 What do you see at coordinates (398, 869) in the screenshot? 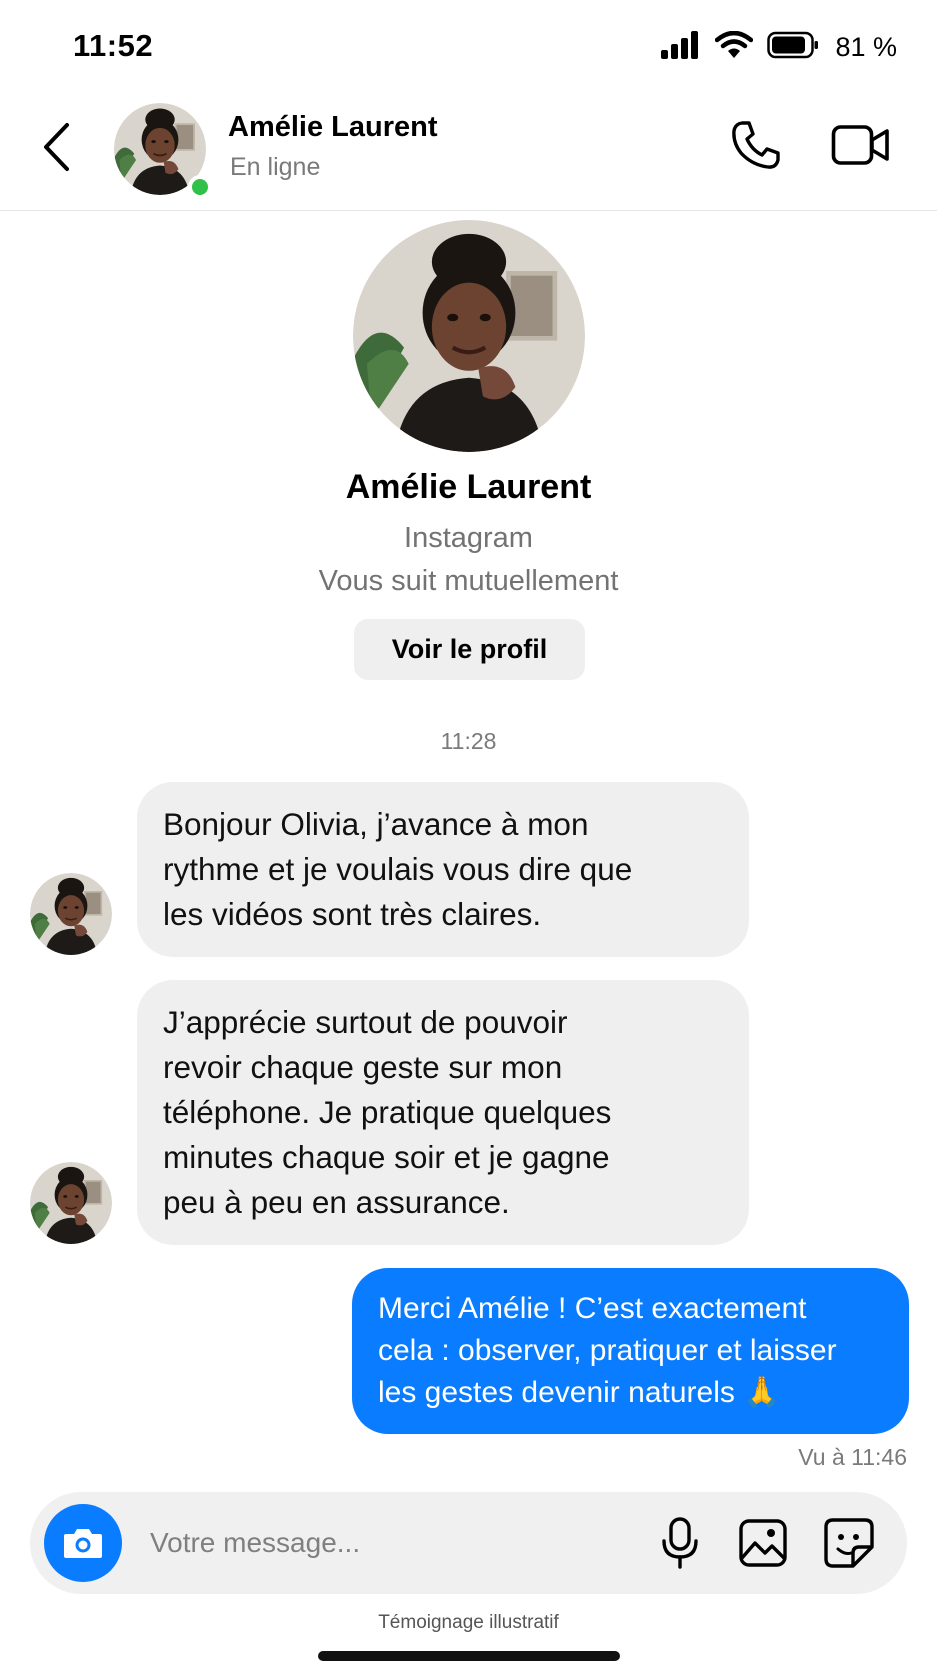
I see `message-line: rythme et je voulais vous dire que` at bounding box center [398, 869].